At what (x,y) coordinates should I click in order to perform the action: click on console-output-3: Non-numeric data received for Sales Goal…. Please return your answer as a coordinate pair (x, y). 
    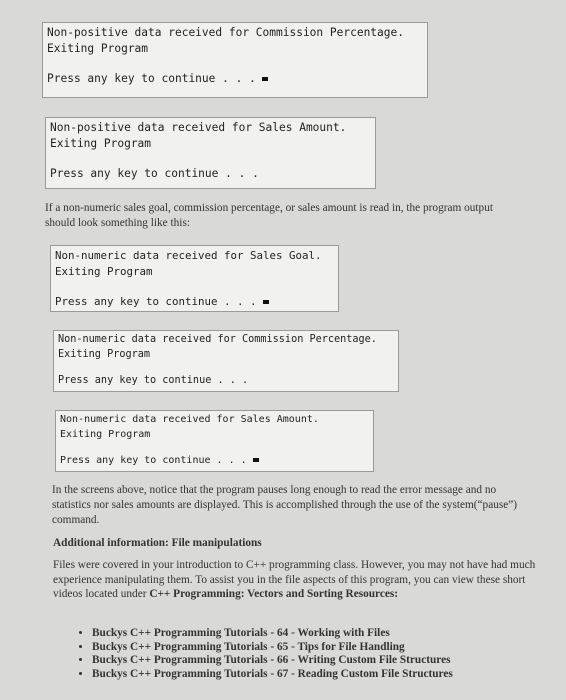
    Looking at the image, I should click on (194, 278).